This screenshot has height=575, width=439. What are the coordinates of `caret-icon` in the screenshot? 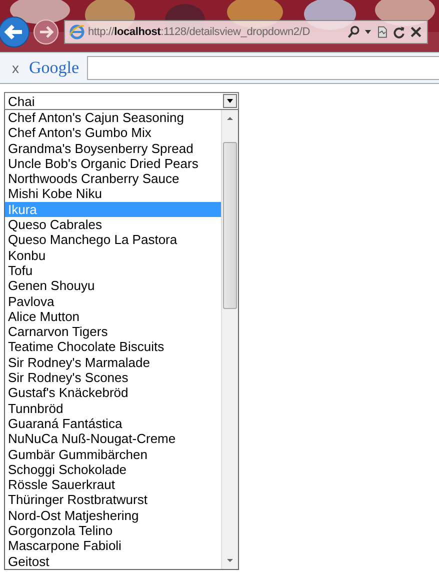 It's located at (368, 32).